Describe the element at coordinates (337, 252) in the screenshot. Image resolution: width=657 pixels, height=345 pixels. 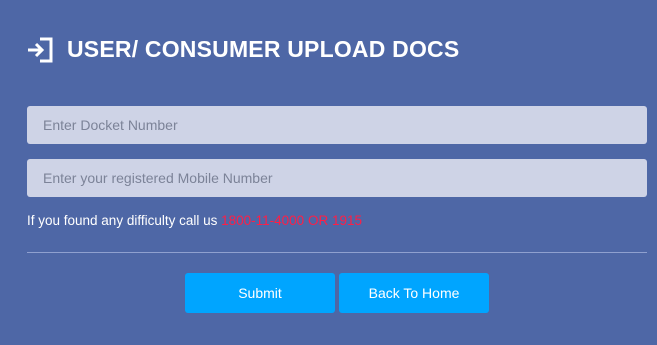
I see `divider` at that location.